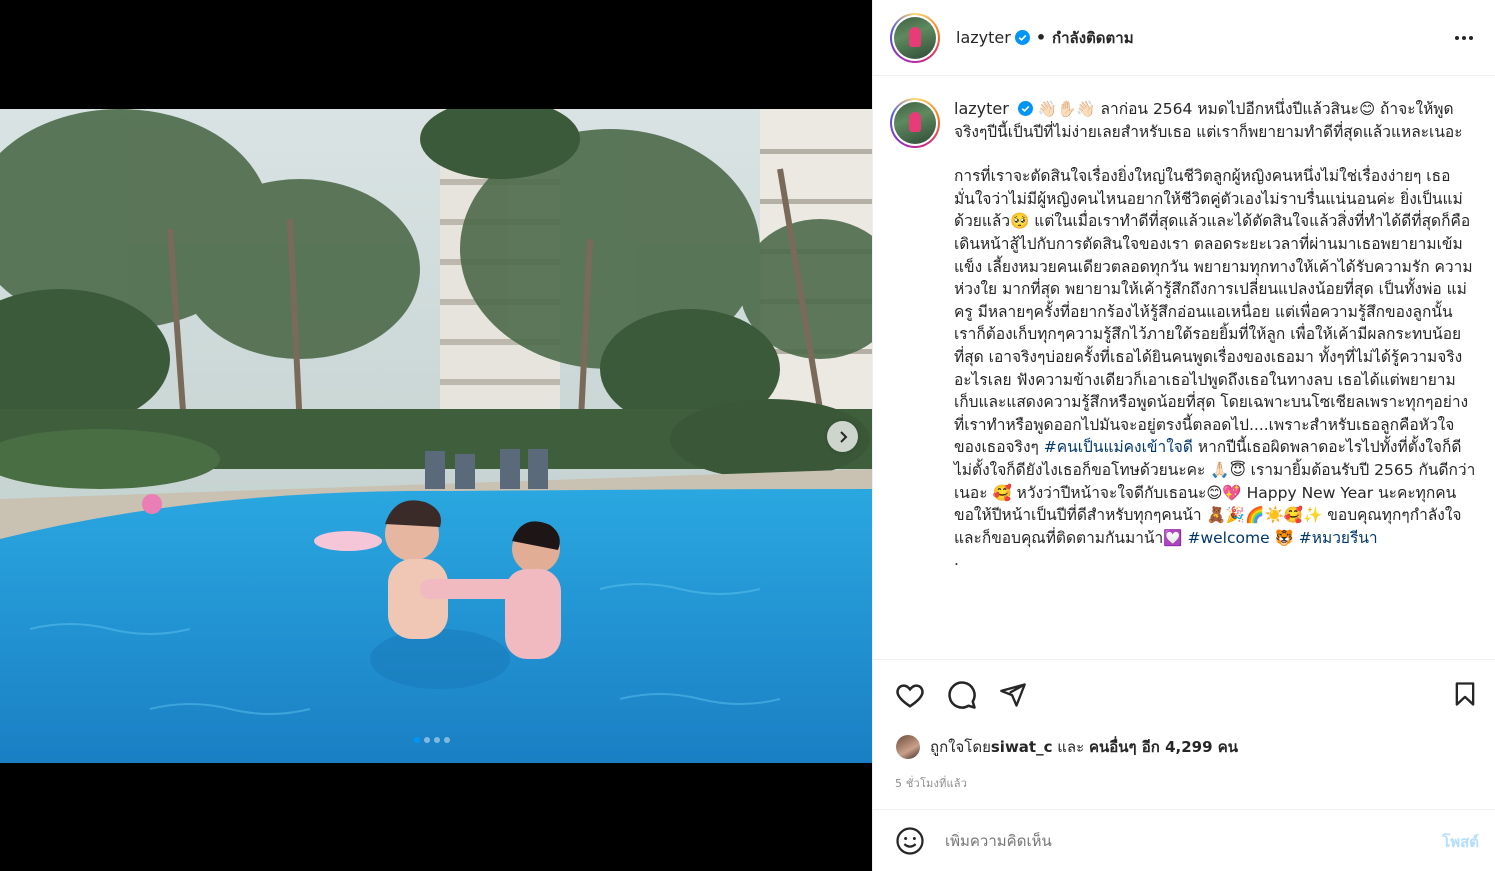  Describe the element at coordinates (1338, 538) in the screenshot. I see `hashtag-link: #หมวยรีนา` at that location.